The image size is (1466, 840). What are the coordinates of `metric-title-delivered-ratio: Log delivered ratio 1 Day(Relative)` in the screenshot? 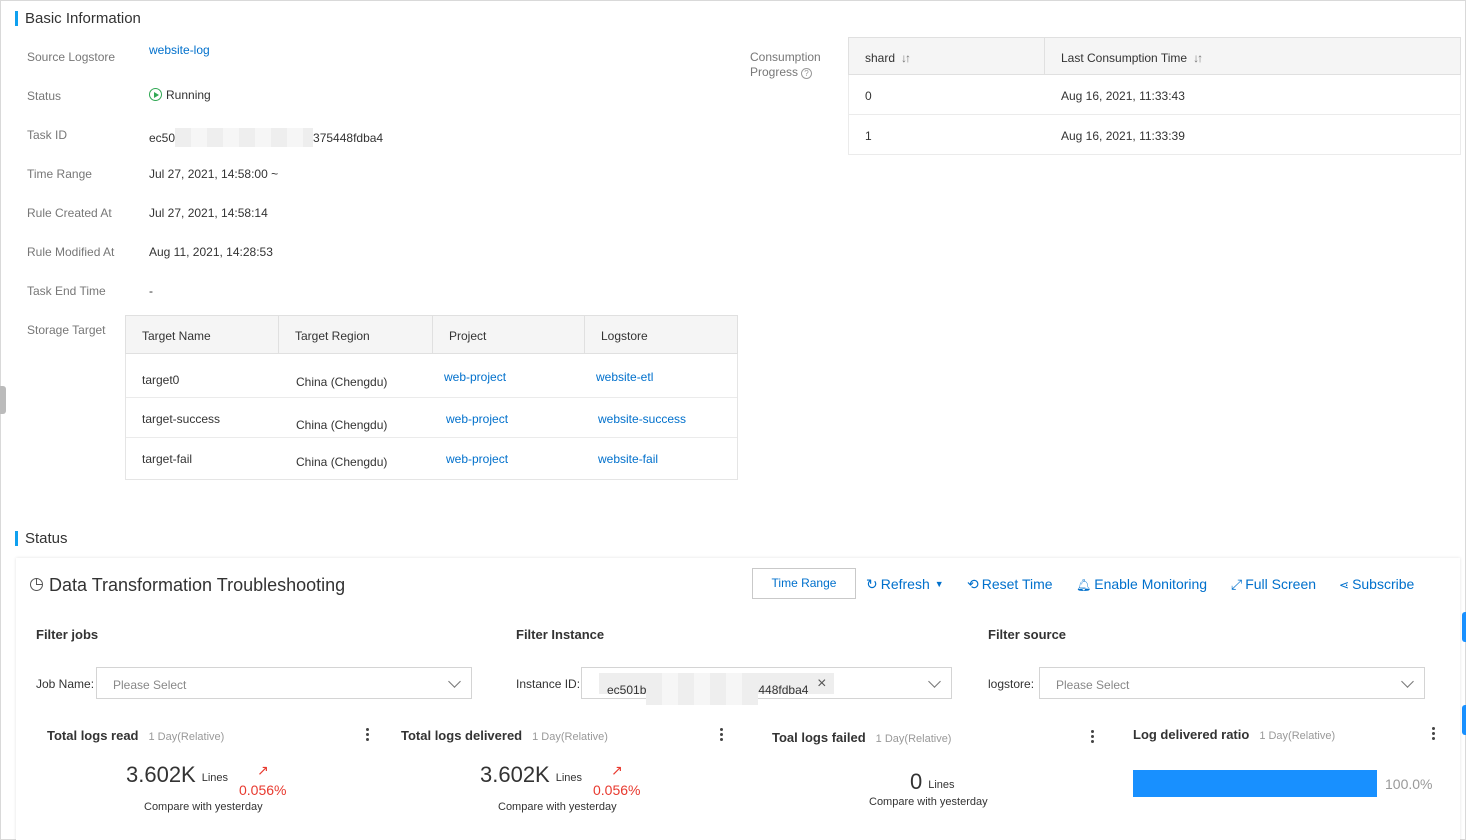 It's located at (1234, 734).